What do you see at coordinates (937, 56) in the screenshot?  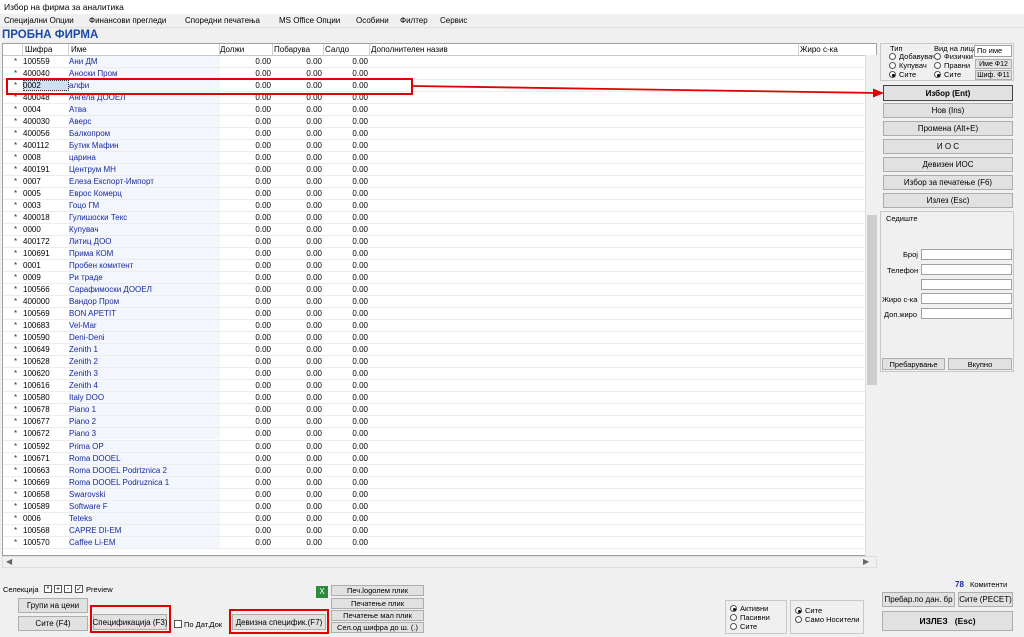 I see `vid-physical-radio` at bounding box center [937, 56].